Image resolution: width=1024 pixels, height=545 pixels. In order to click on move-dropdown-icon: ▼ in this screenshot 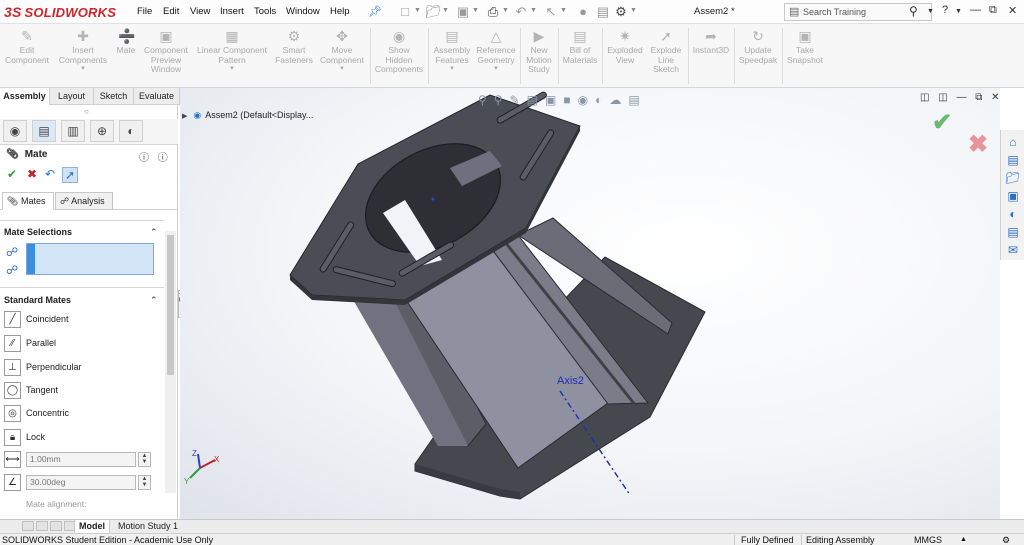, I will do `click(342, 70)`.